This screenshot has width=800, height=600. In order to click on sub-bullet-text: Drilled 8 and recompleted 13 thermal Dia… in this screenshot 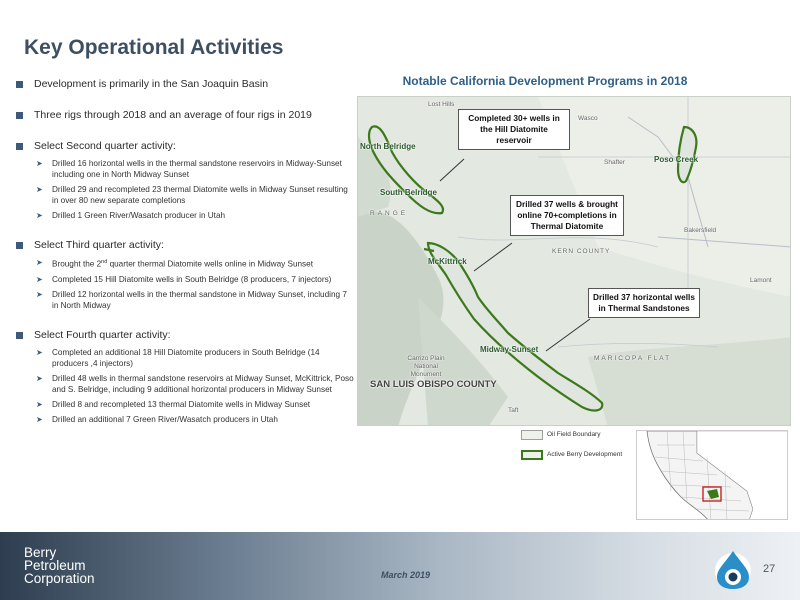, I will do `click(181, 404)`.